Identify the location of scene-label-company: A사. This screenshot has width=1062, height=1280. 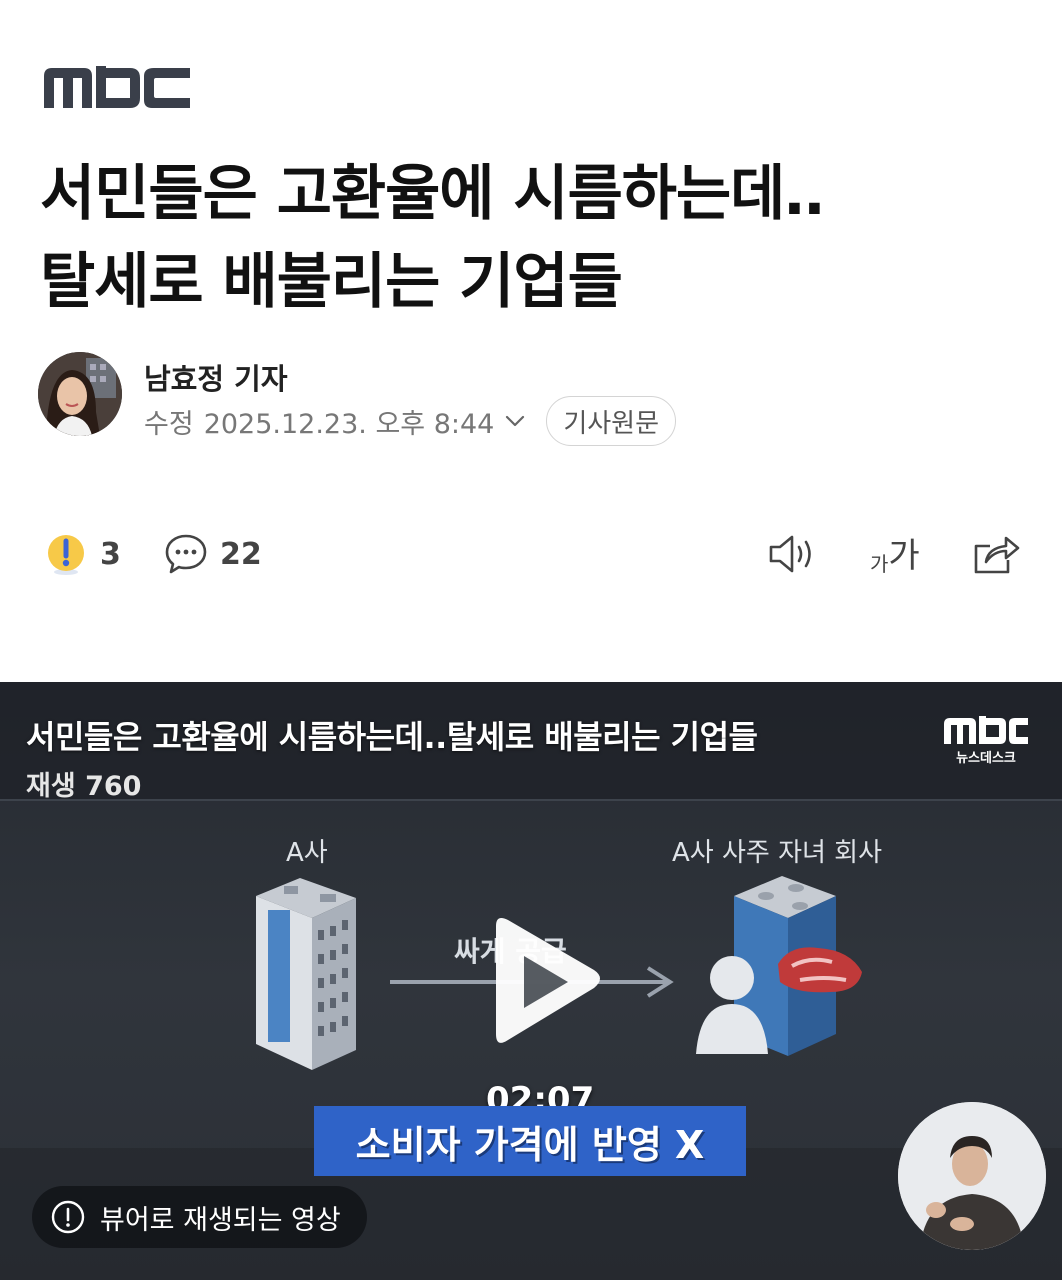
(307, 853).